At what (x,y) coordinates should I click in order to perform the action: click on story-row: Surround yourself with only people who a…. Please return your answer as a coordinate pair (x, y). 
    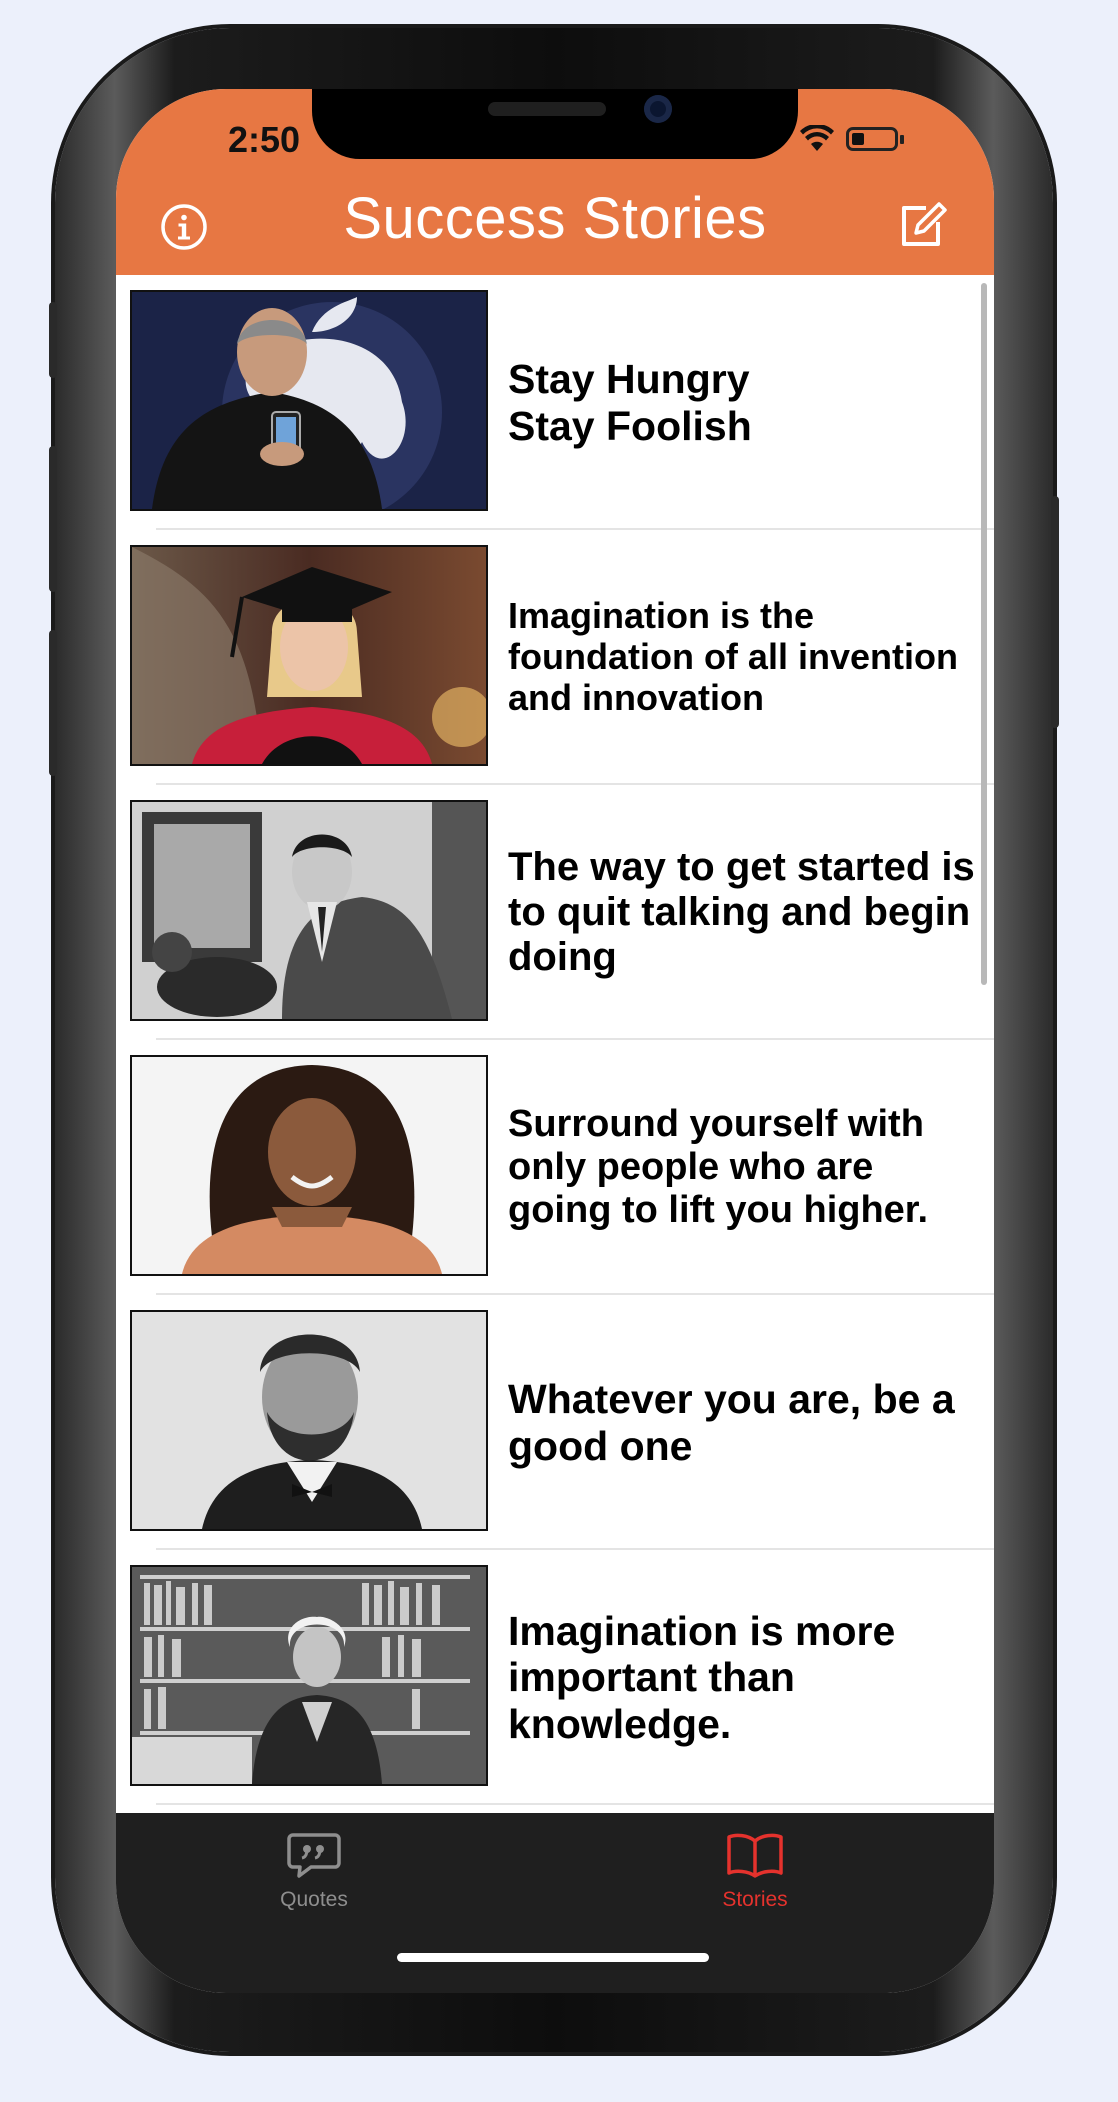
    Looking at the image, I should click on (555, 1167).